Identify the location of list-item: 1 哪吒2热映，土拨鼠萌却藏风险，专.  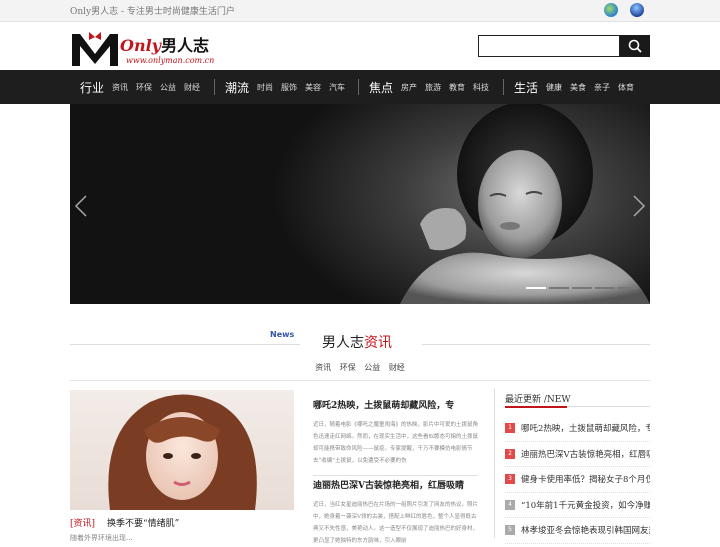
(577, 429).